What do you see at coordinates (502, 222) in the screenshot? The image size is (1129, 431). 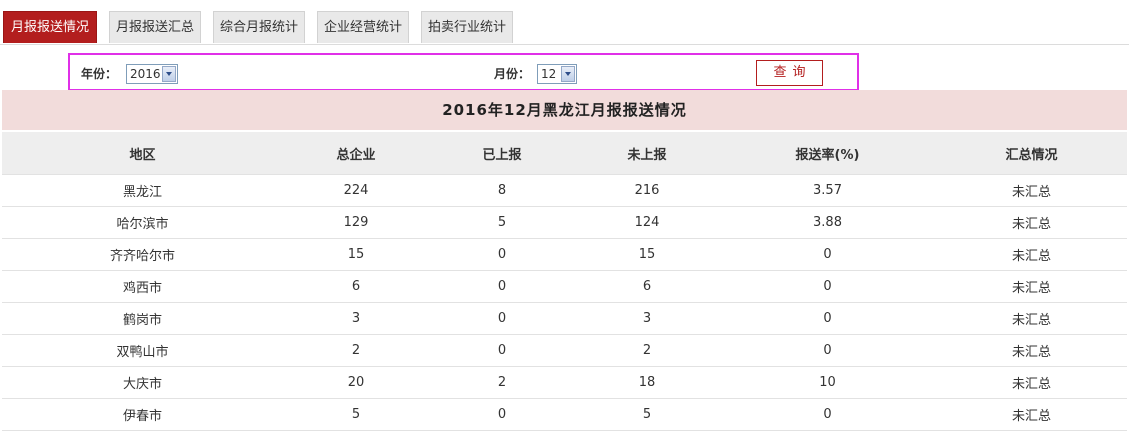 I see `cell-reported: 5` at bounding box center [502, 222].